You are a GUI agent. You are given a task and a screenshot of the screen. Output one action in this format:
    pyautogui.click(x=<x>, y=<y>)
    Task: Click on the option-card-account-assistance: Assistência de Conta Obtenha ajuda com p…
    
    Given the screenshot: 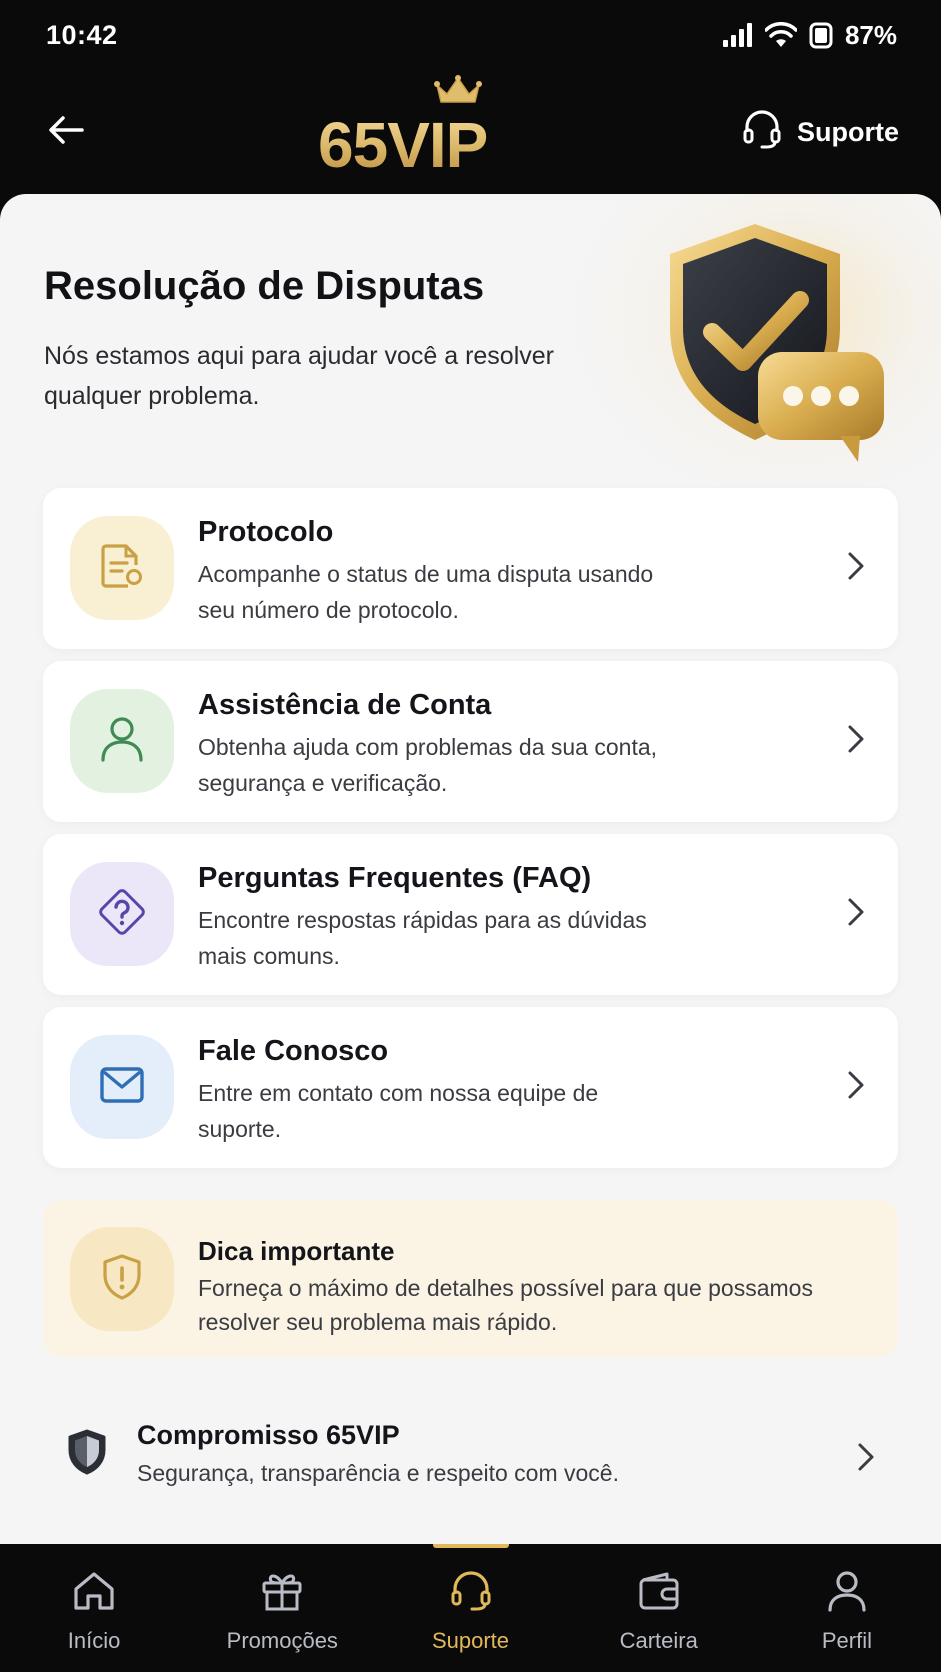 What is the action you would take?
    pyautogui.click(x=470, y=741)
    